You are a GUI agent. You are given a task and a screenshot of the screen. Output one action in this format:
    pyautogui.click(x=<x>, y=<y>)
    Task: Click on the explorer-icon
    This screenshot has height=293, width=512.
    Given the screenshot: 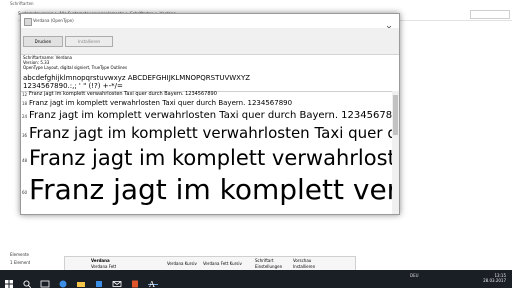 What is the action you would take?
    pyautogui.click(x=81, y=280)
    